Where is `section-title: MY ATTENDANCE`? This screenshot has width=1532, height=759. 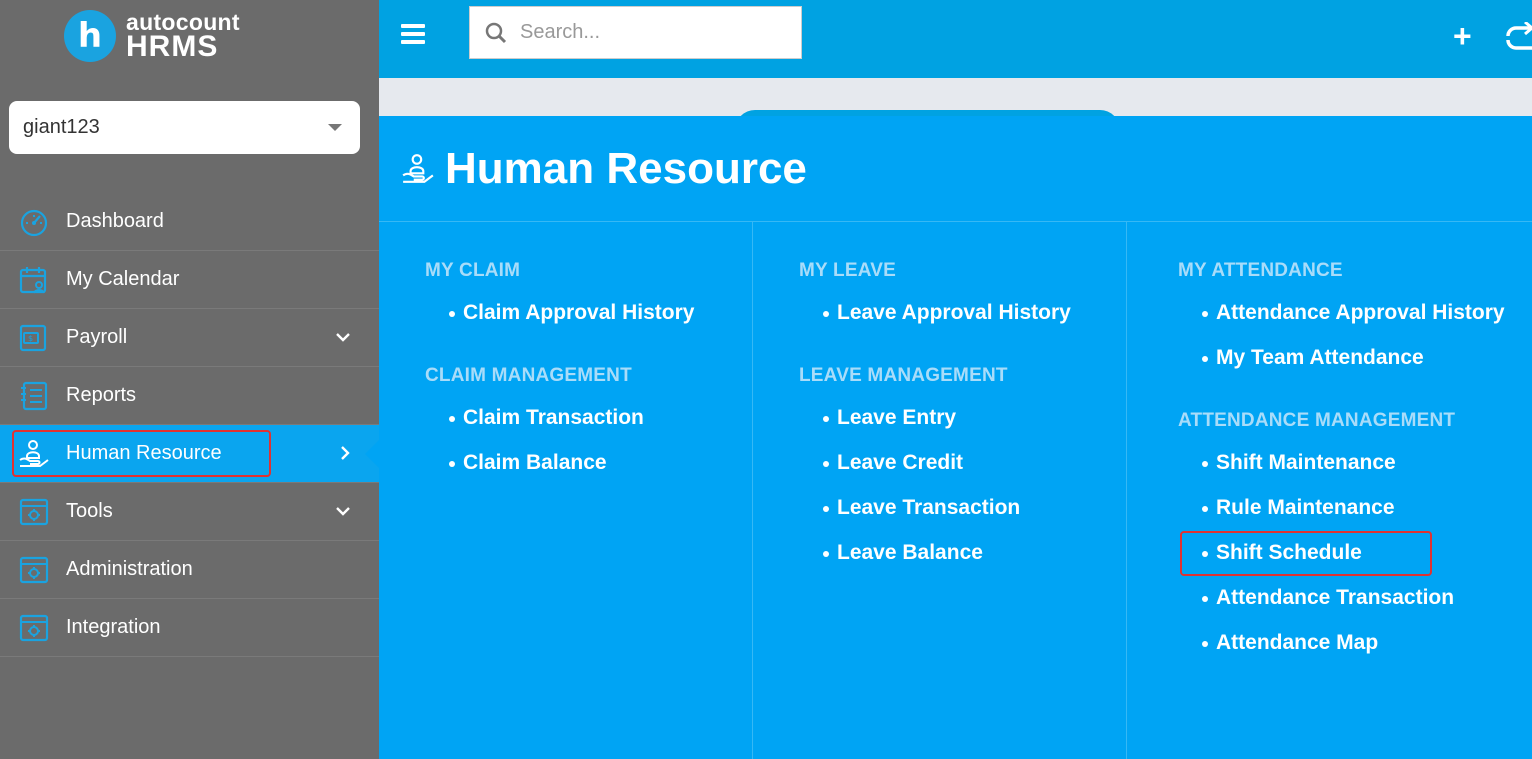
section-title: MY ATTENDANCE is located at coordinates (1260, 270).